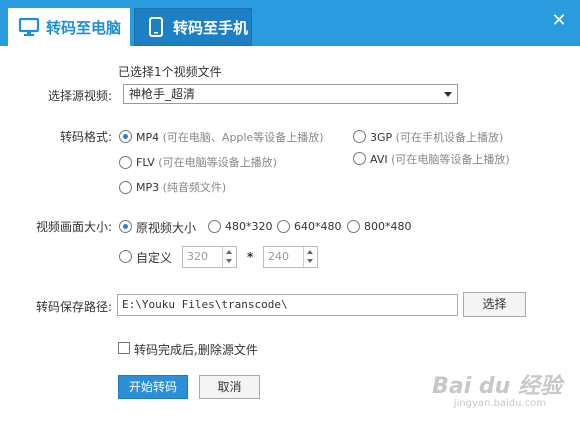  Describe the element at coordinates (359, 136) in the screenshot. I see `format-3gp-radio` at that location.